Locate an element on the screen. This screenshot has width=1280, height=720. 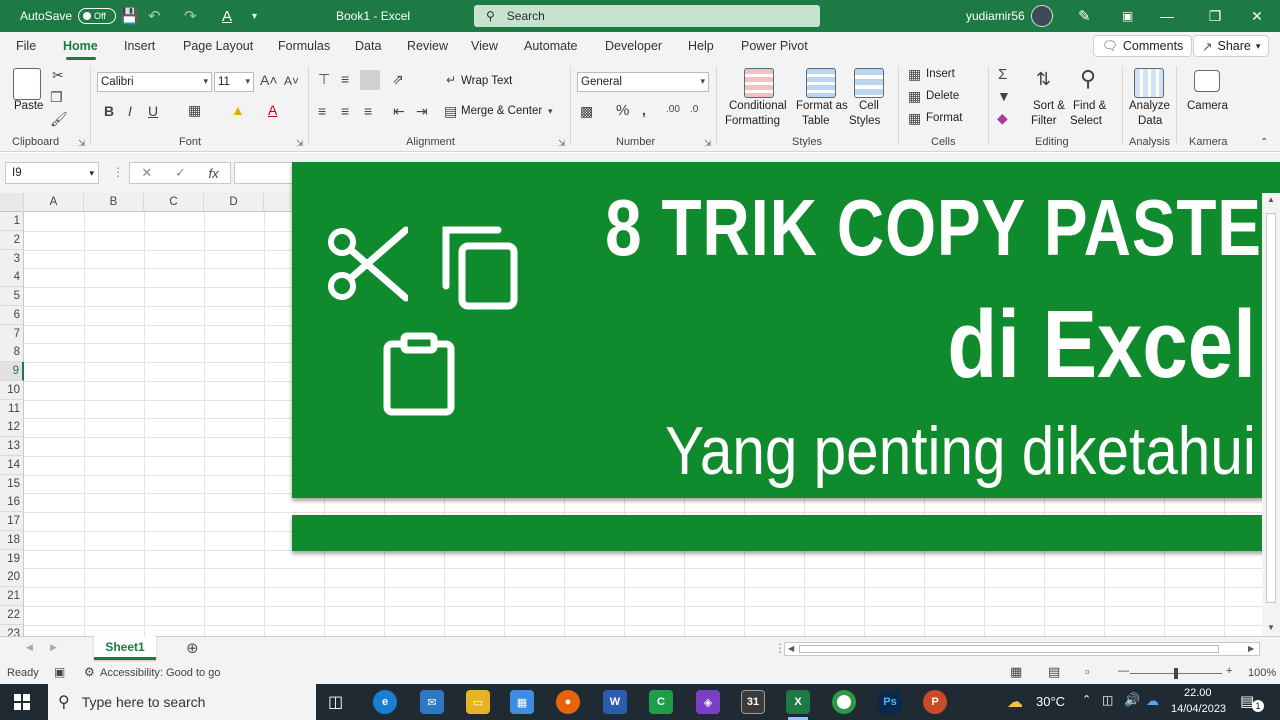
percent-icon: % is located at coordinates (622, 110).